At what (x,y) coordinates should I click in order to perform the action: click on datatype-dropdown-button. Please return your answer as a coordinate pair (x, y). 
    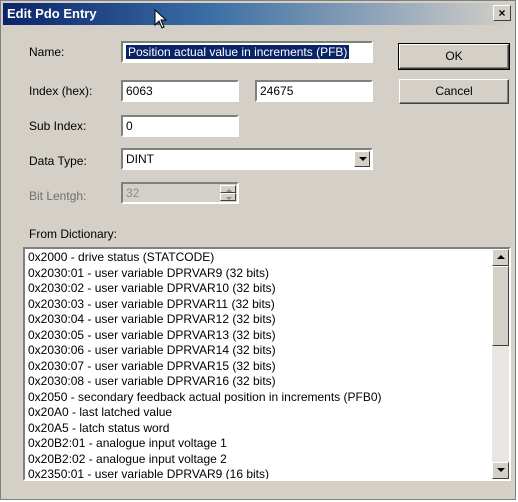
    Looking at the image, I should click on (362, 159).